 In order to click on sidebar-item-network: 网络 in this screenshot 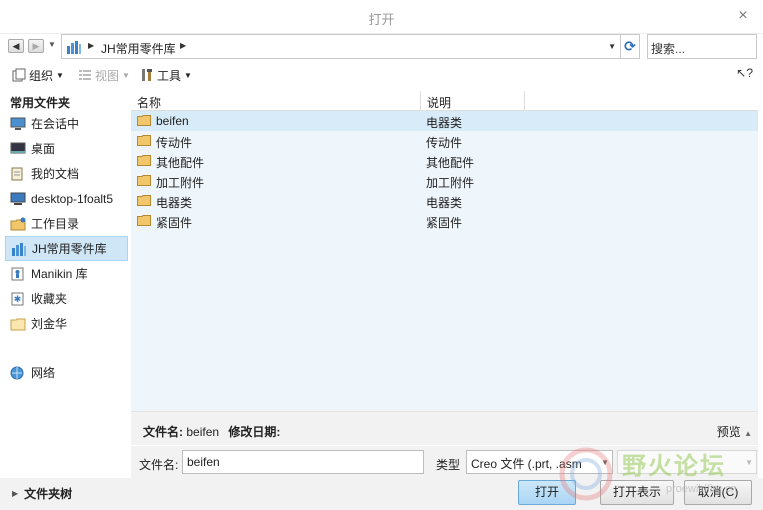, I will do `click(66, 372)`.